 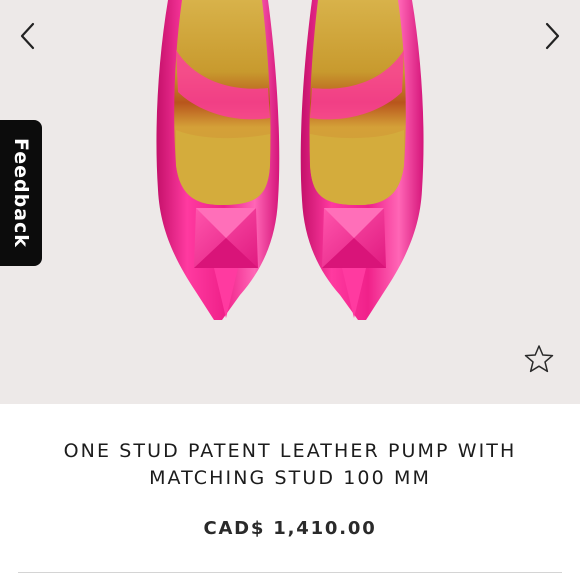 What do you see at coordinates (290, 572) in the screenshot?
I see `divider` at bounding box center [290, 572].